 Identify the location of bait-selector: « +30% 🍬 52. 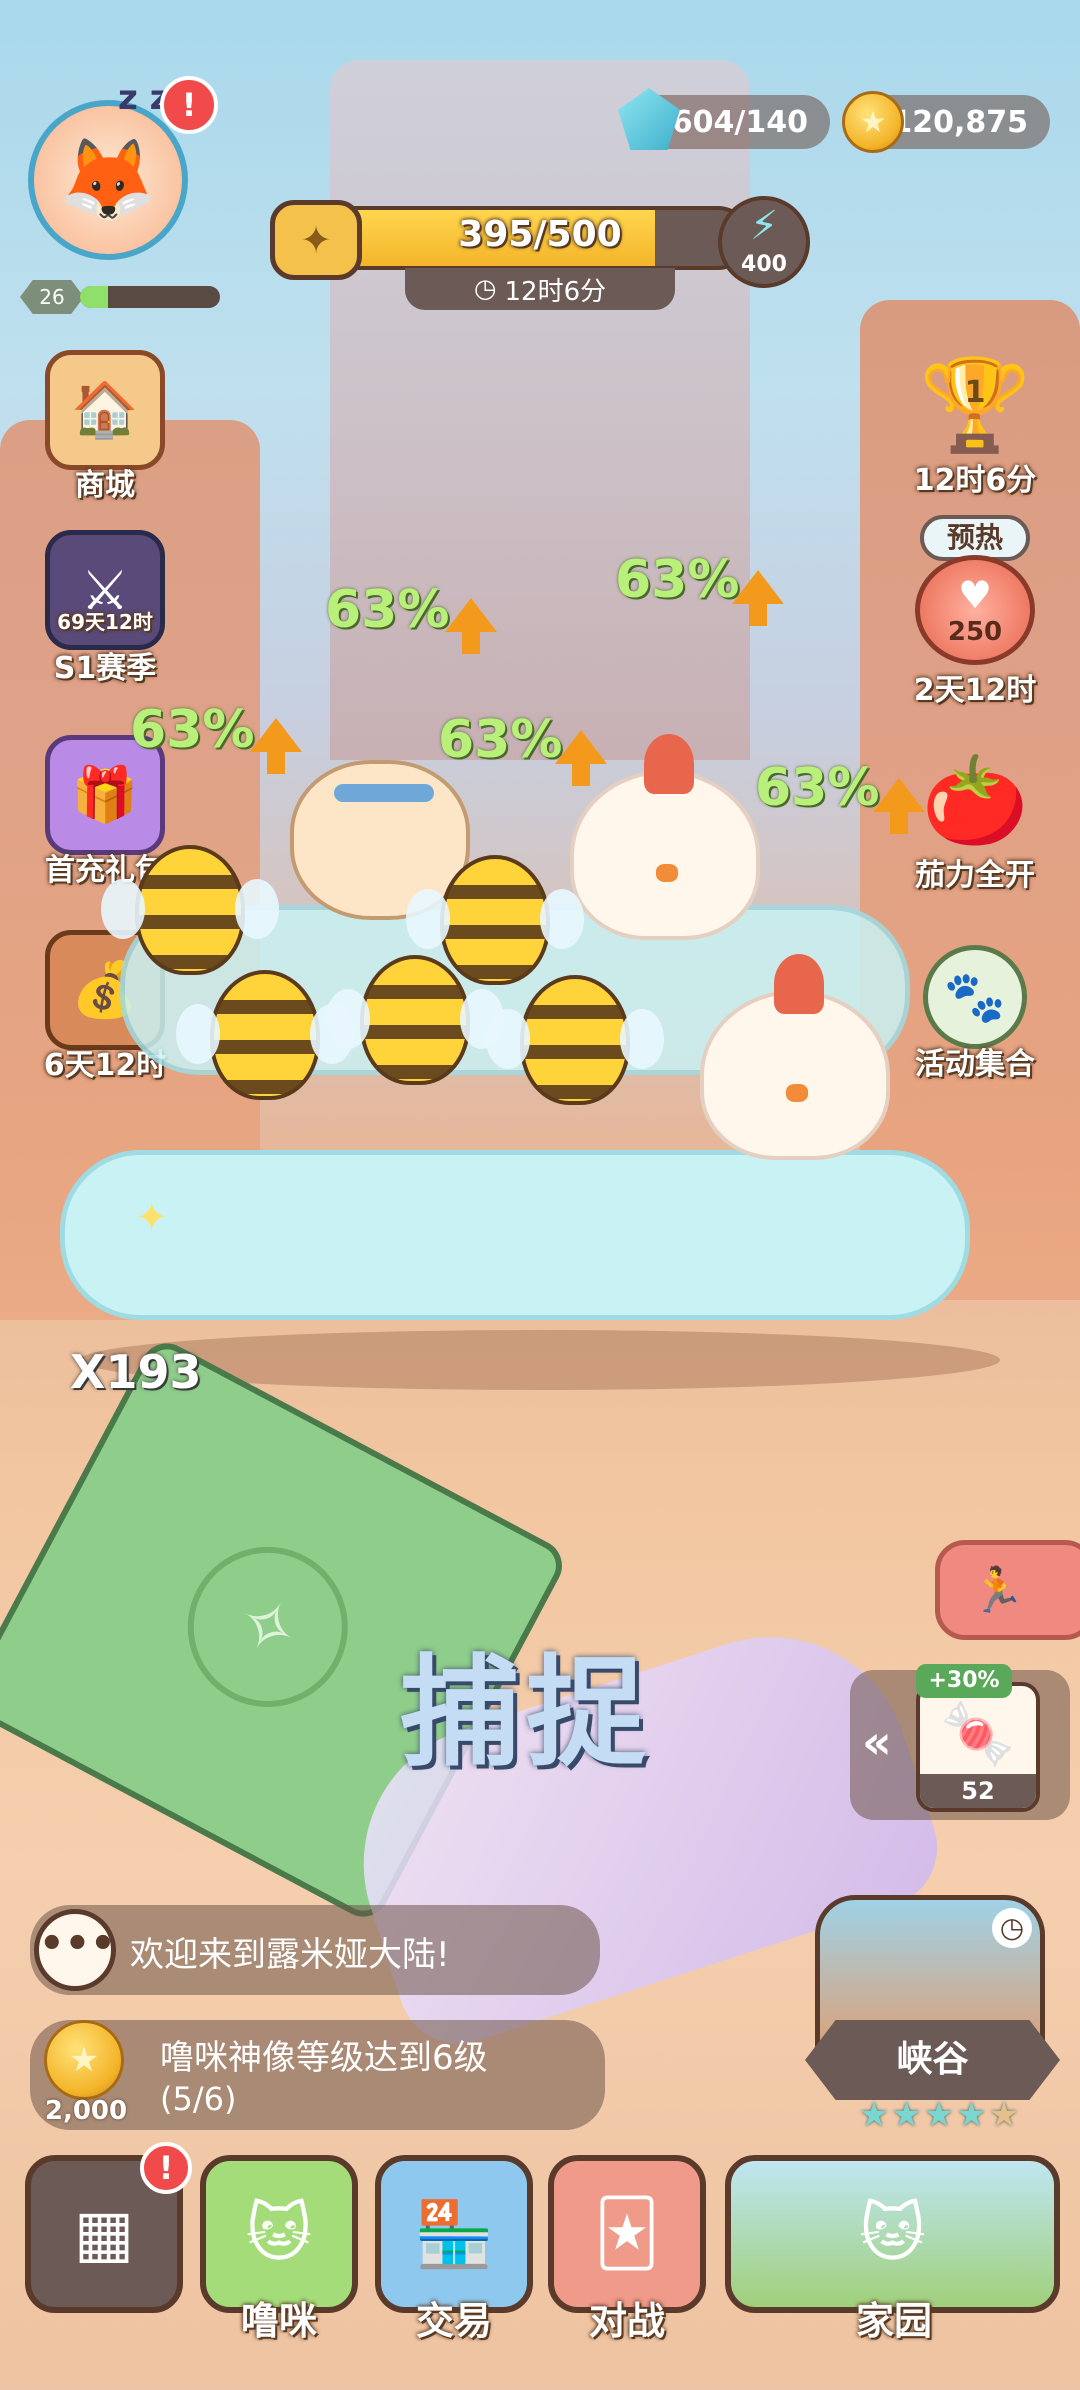
(960, 1742).